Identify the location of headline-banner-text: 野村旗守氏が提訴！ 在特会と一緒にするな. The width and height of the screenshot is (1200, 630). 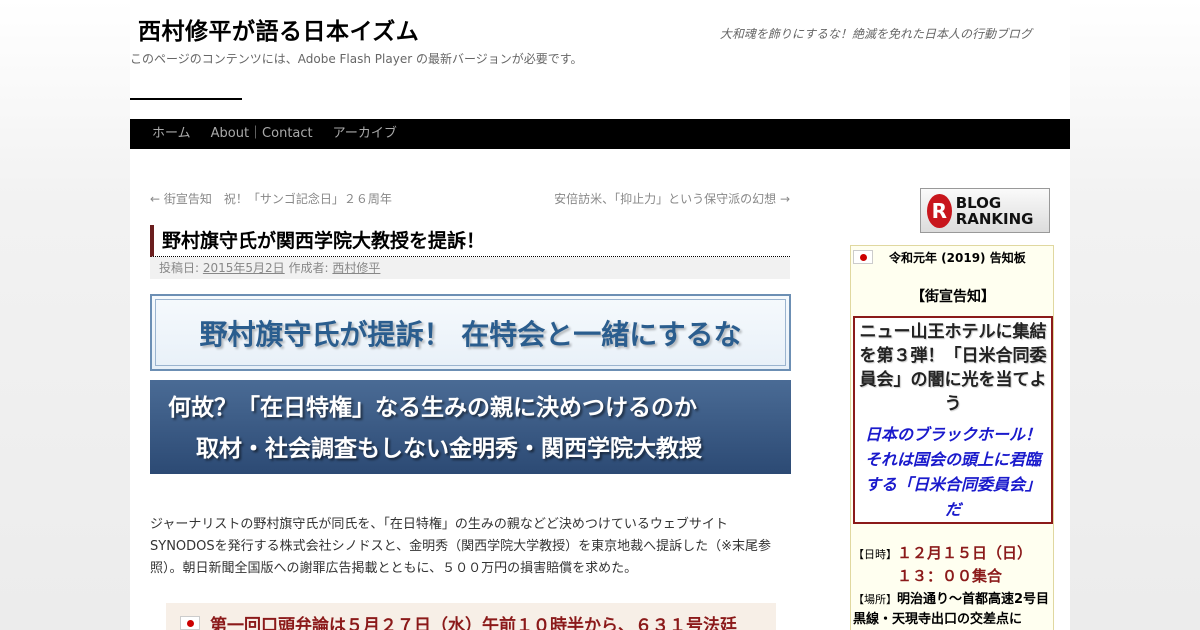
(470, 334).